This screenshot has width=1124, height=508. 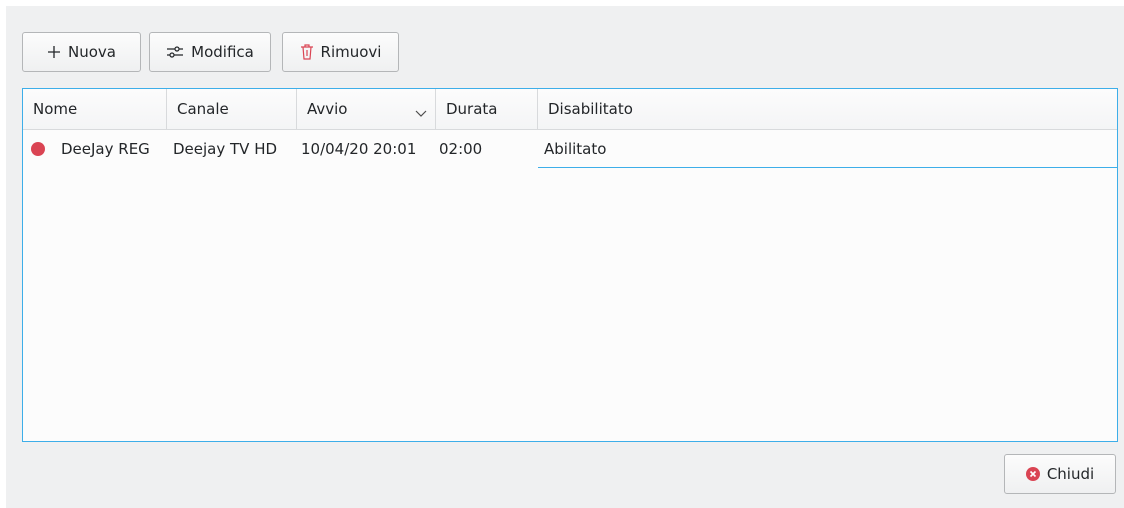 I want to click on column-header-name: Nome, so click(x=95, y=109).